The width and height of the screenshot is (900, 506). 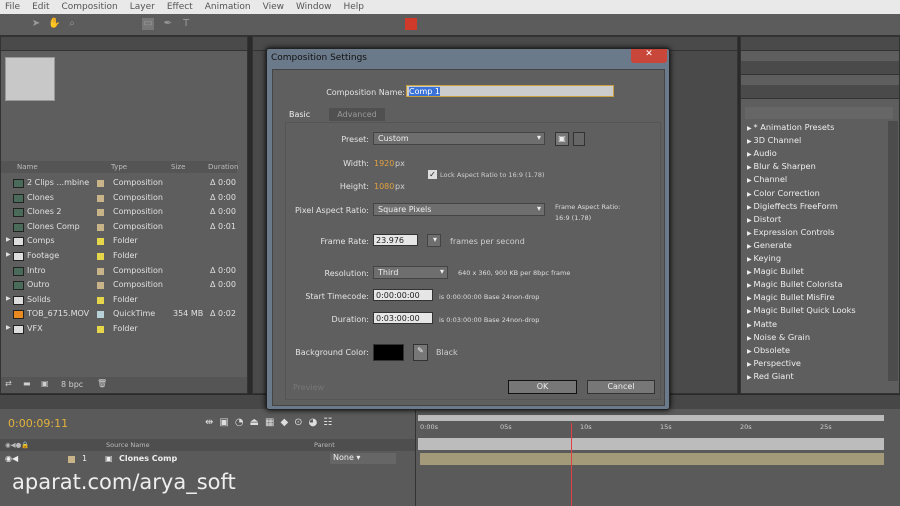 I want to click on project-item: Clones Composition Δ 0:00, so click(x=119, y=198).